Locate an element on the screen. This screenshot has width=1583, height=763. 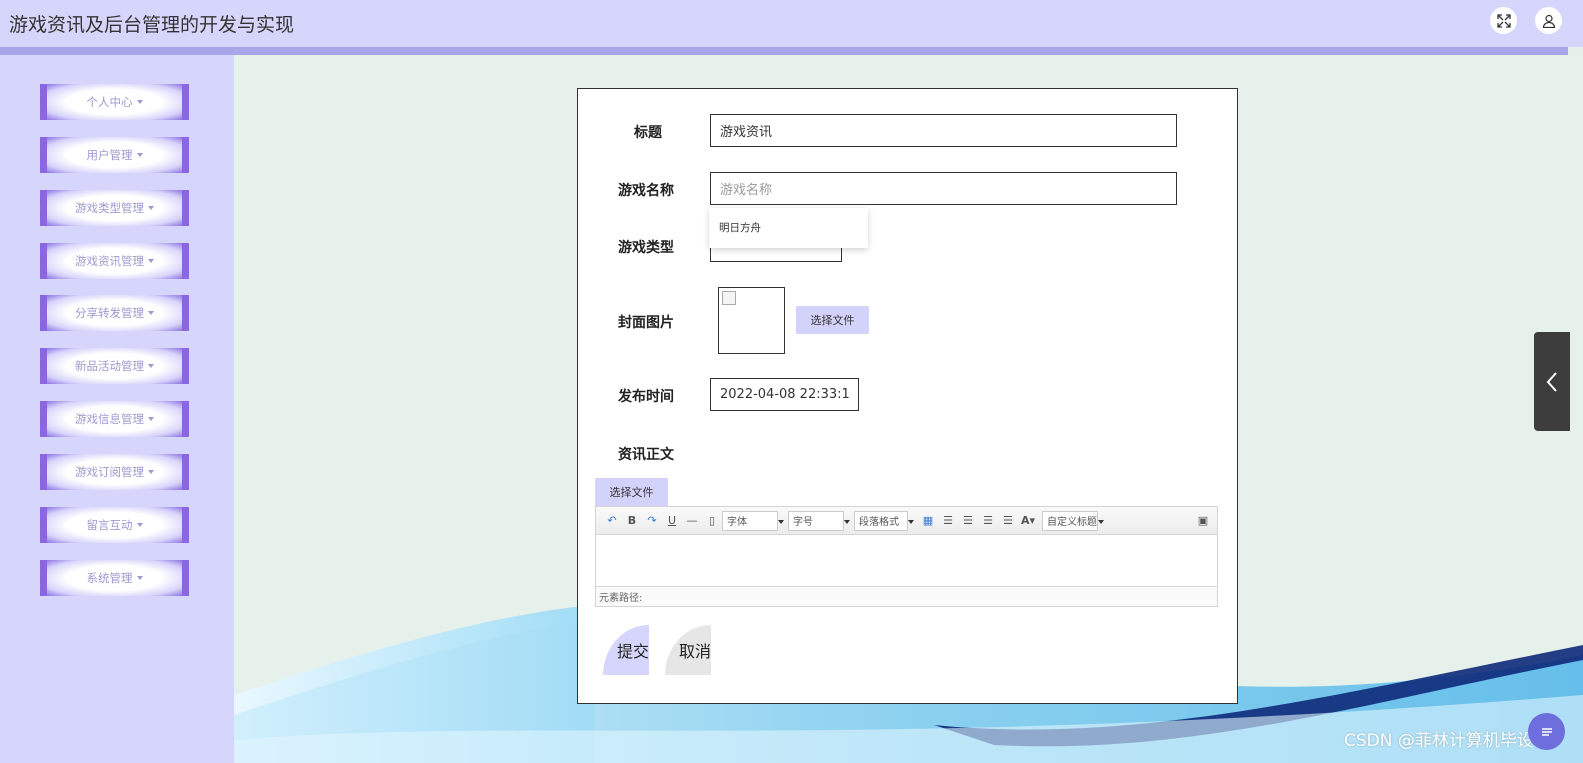
sidebar-item-personal-center: 个人中心 is located at coordinates (114, 102).